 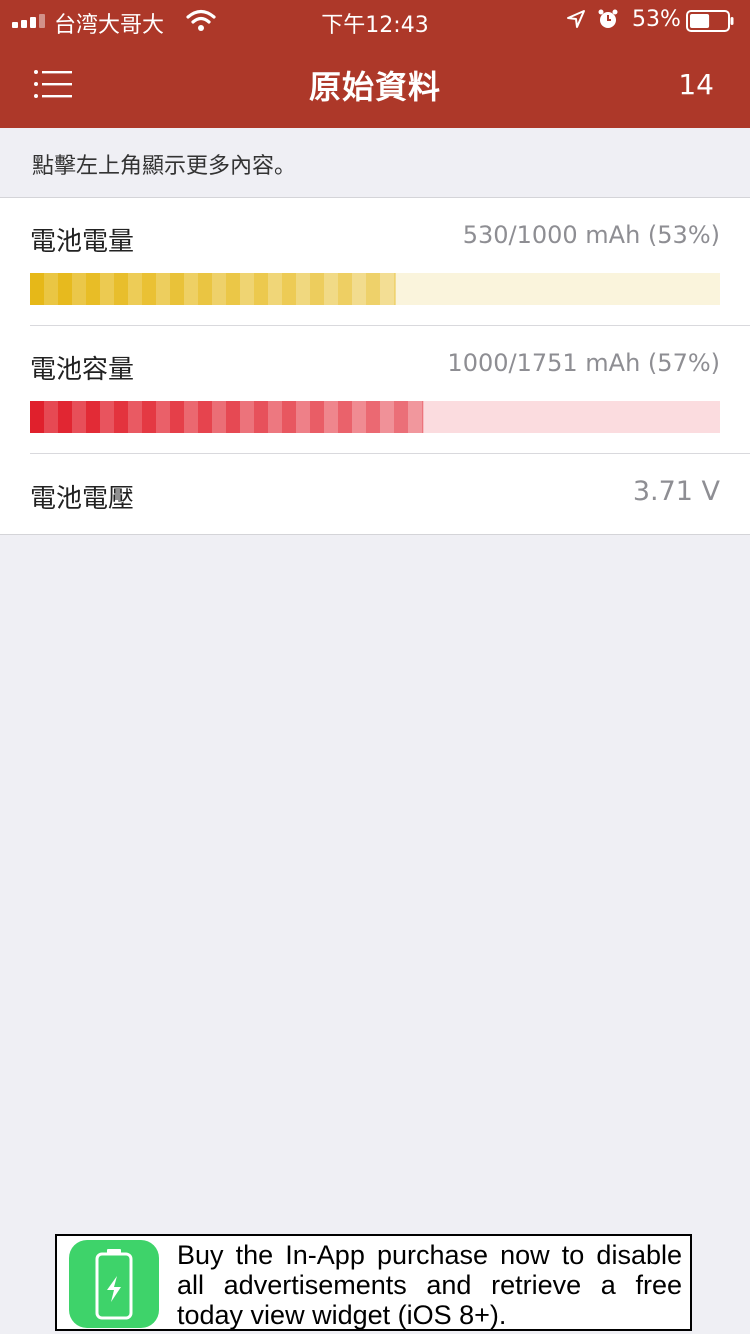 I want to click on item-count: 14, so click(x=696, y=84).